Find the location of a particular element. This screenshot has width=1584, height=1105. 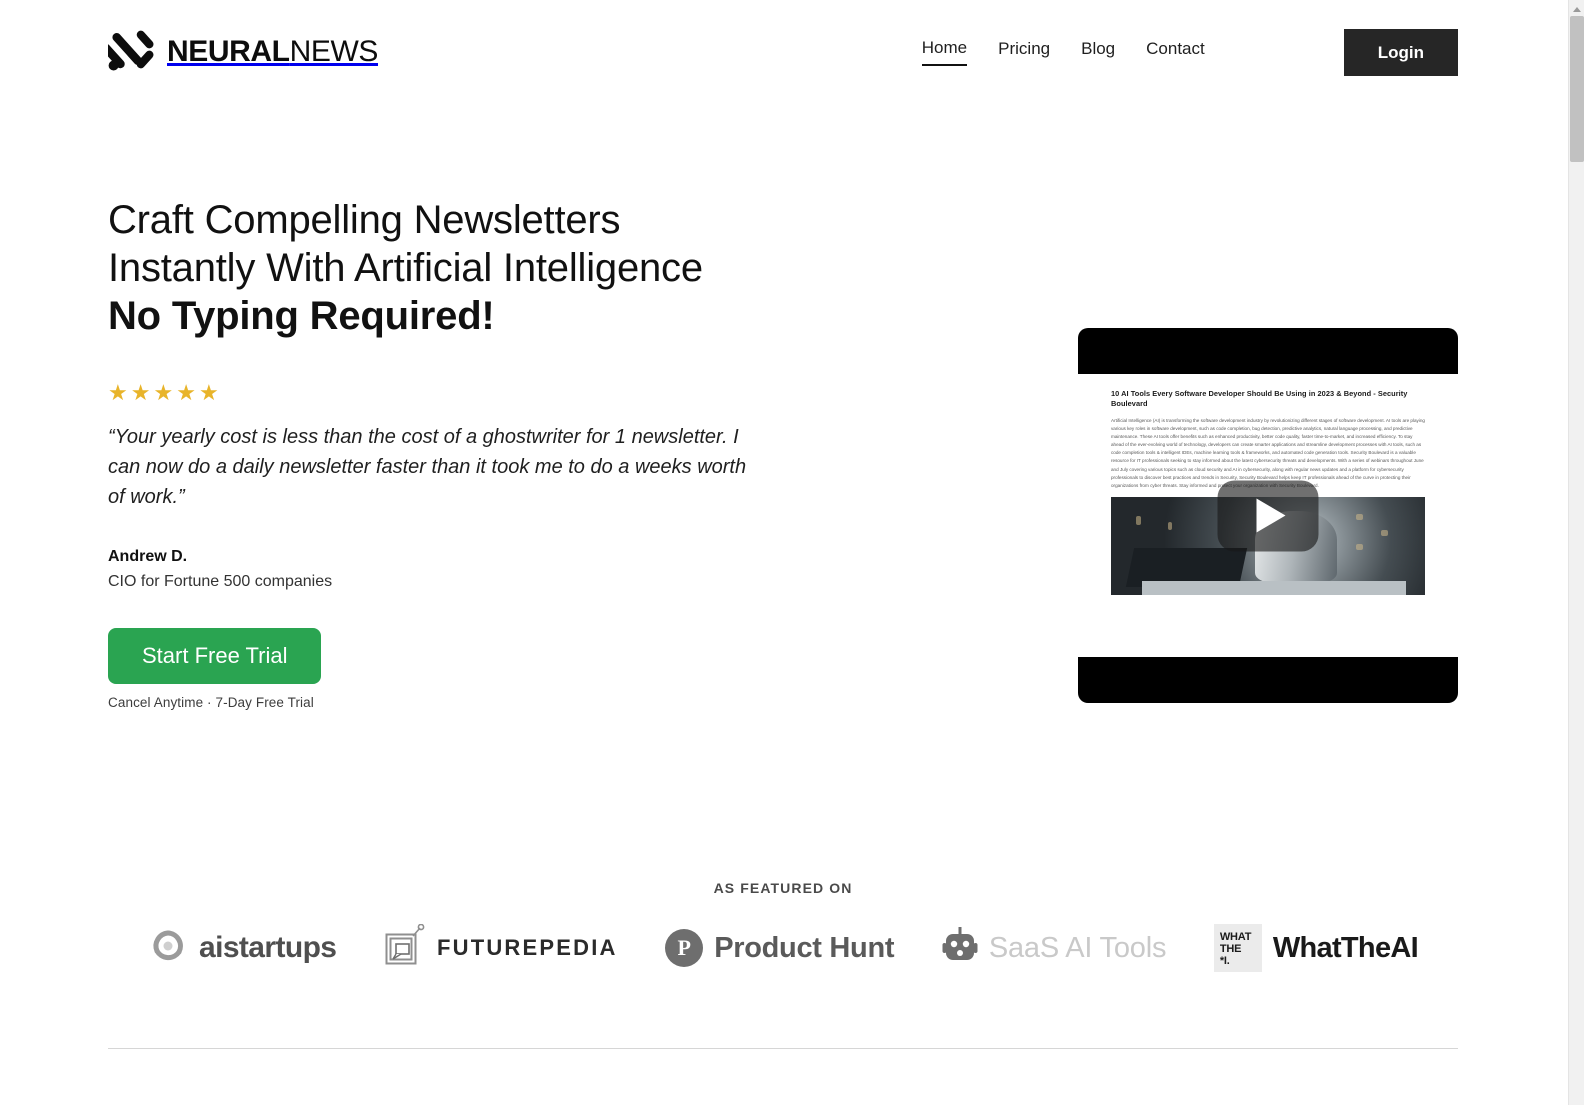

press-logo-futurepedia: FUTUREPEDIA is located at coordinates (501, 948).